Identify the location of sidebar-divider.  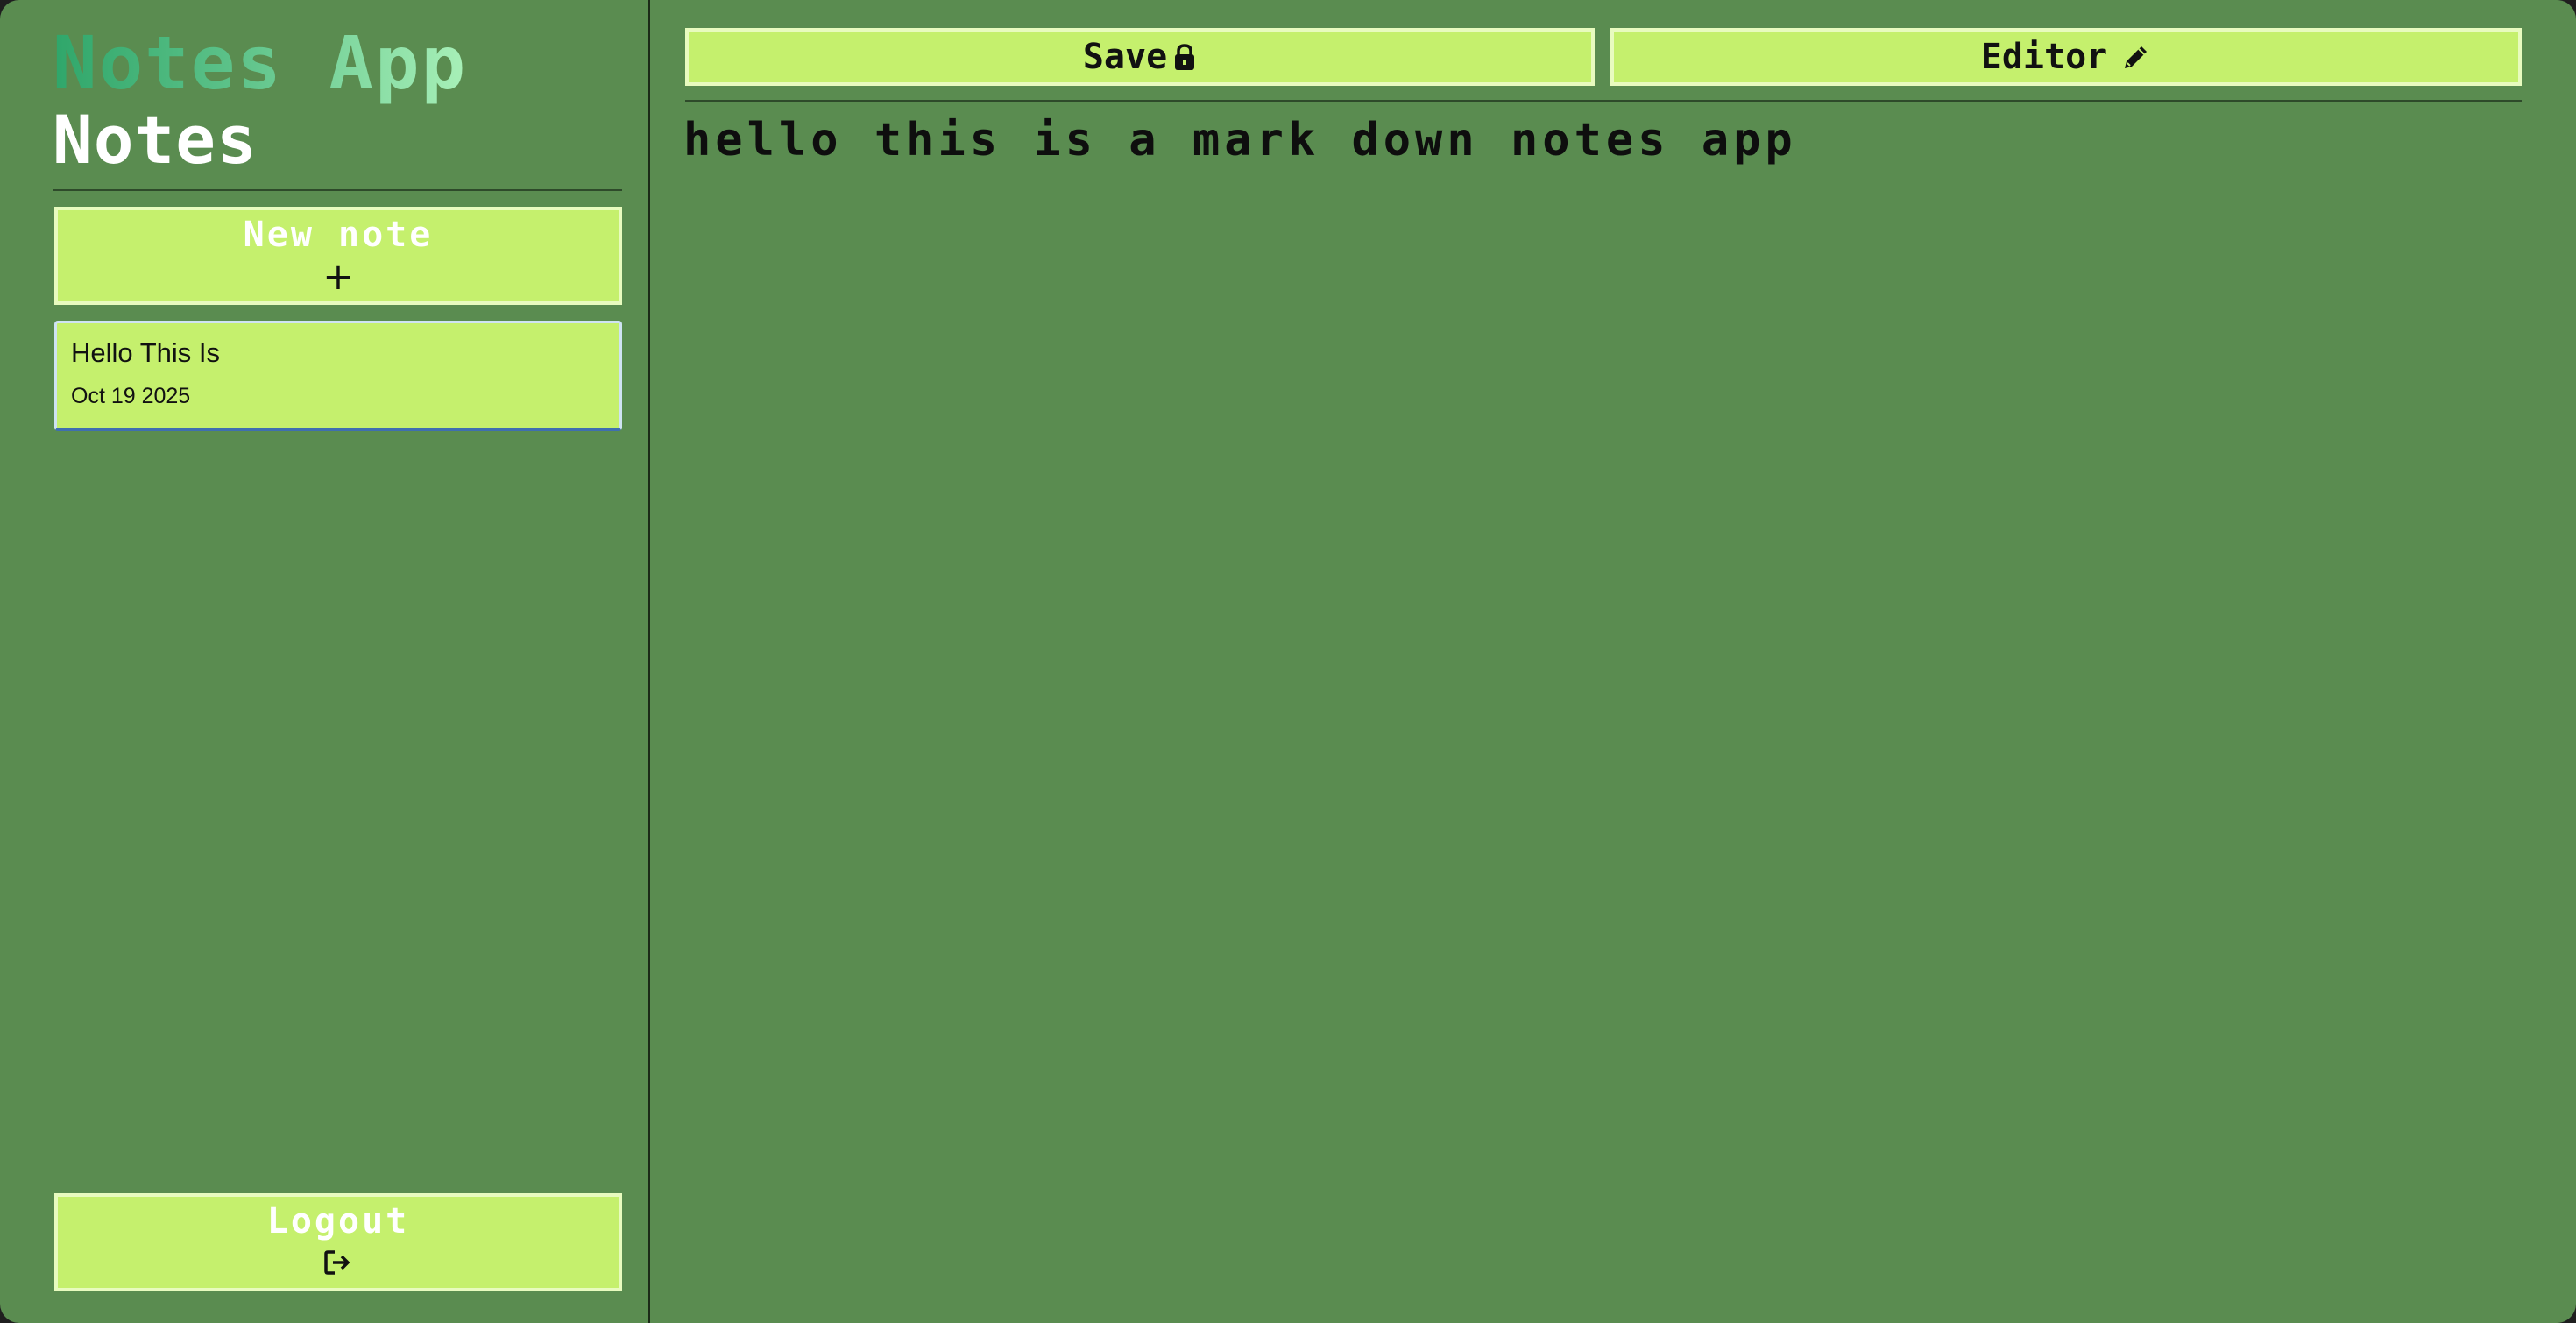
(337, 190).